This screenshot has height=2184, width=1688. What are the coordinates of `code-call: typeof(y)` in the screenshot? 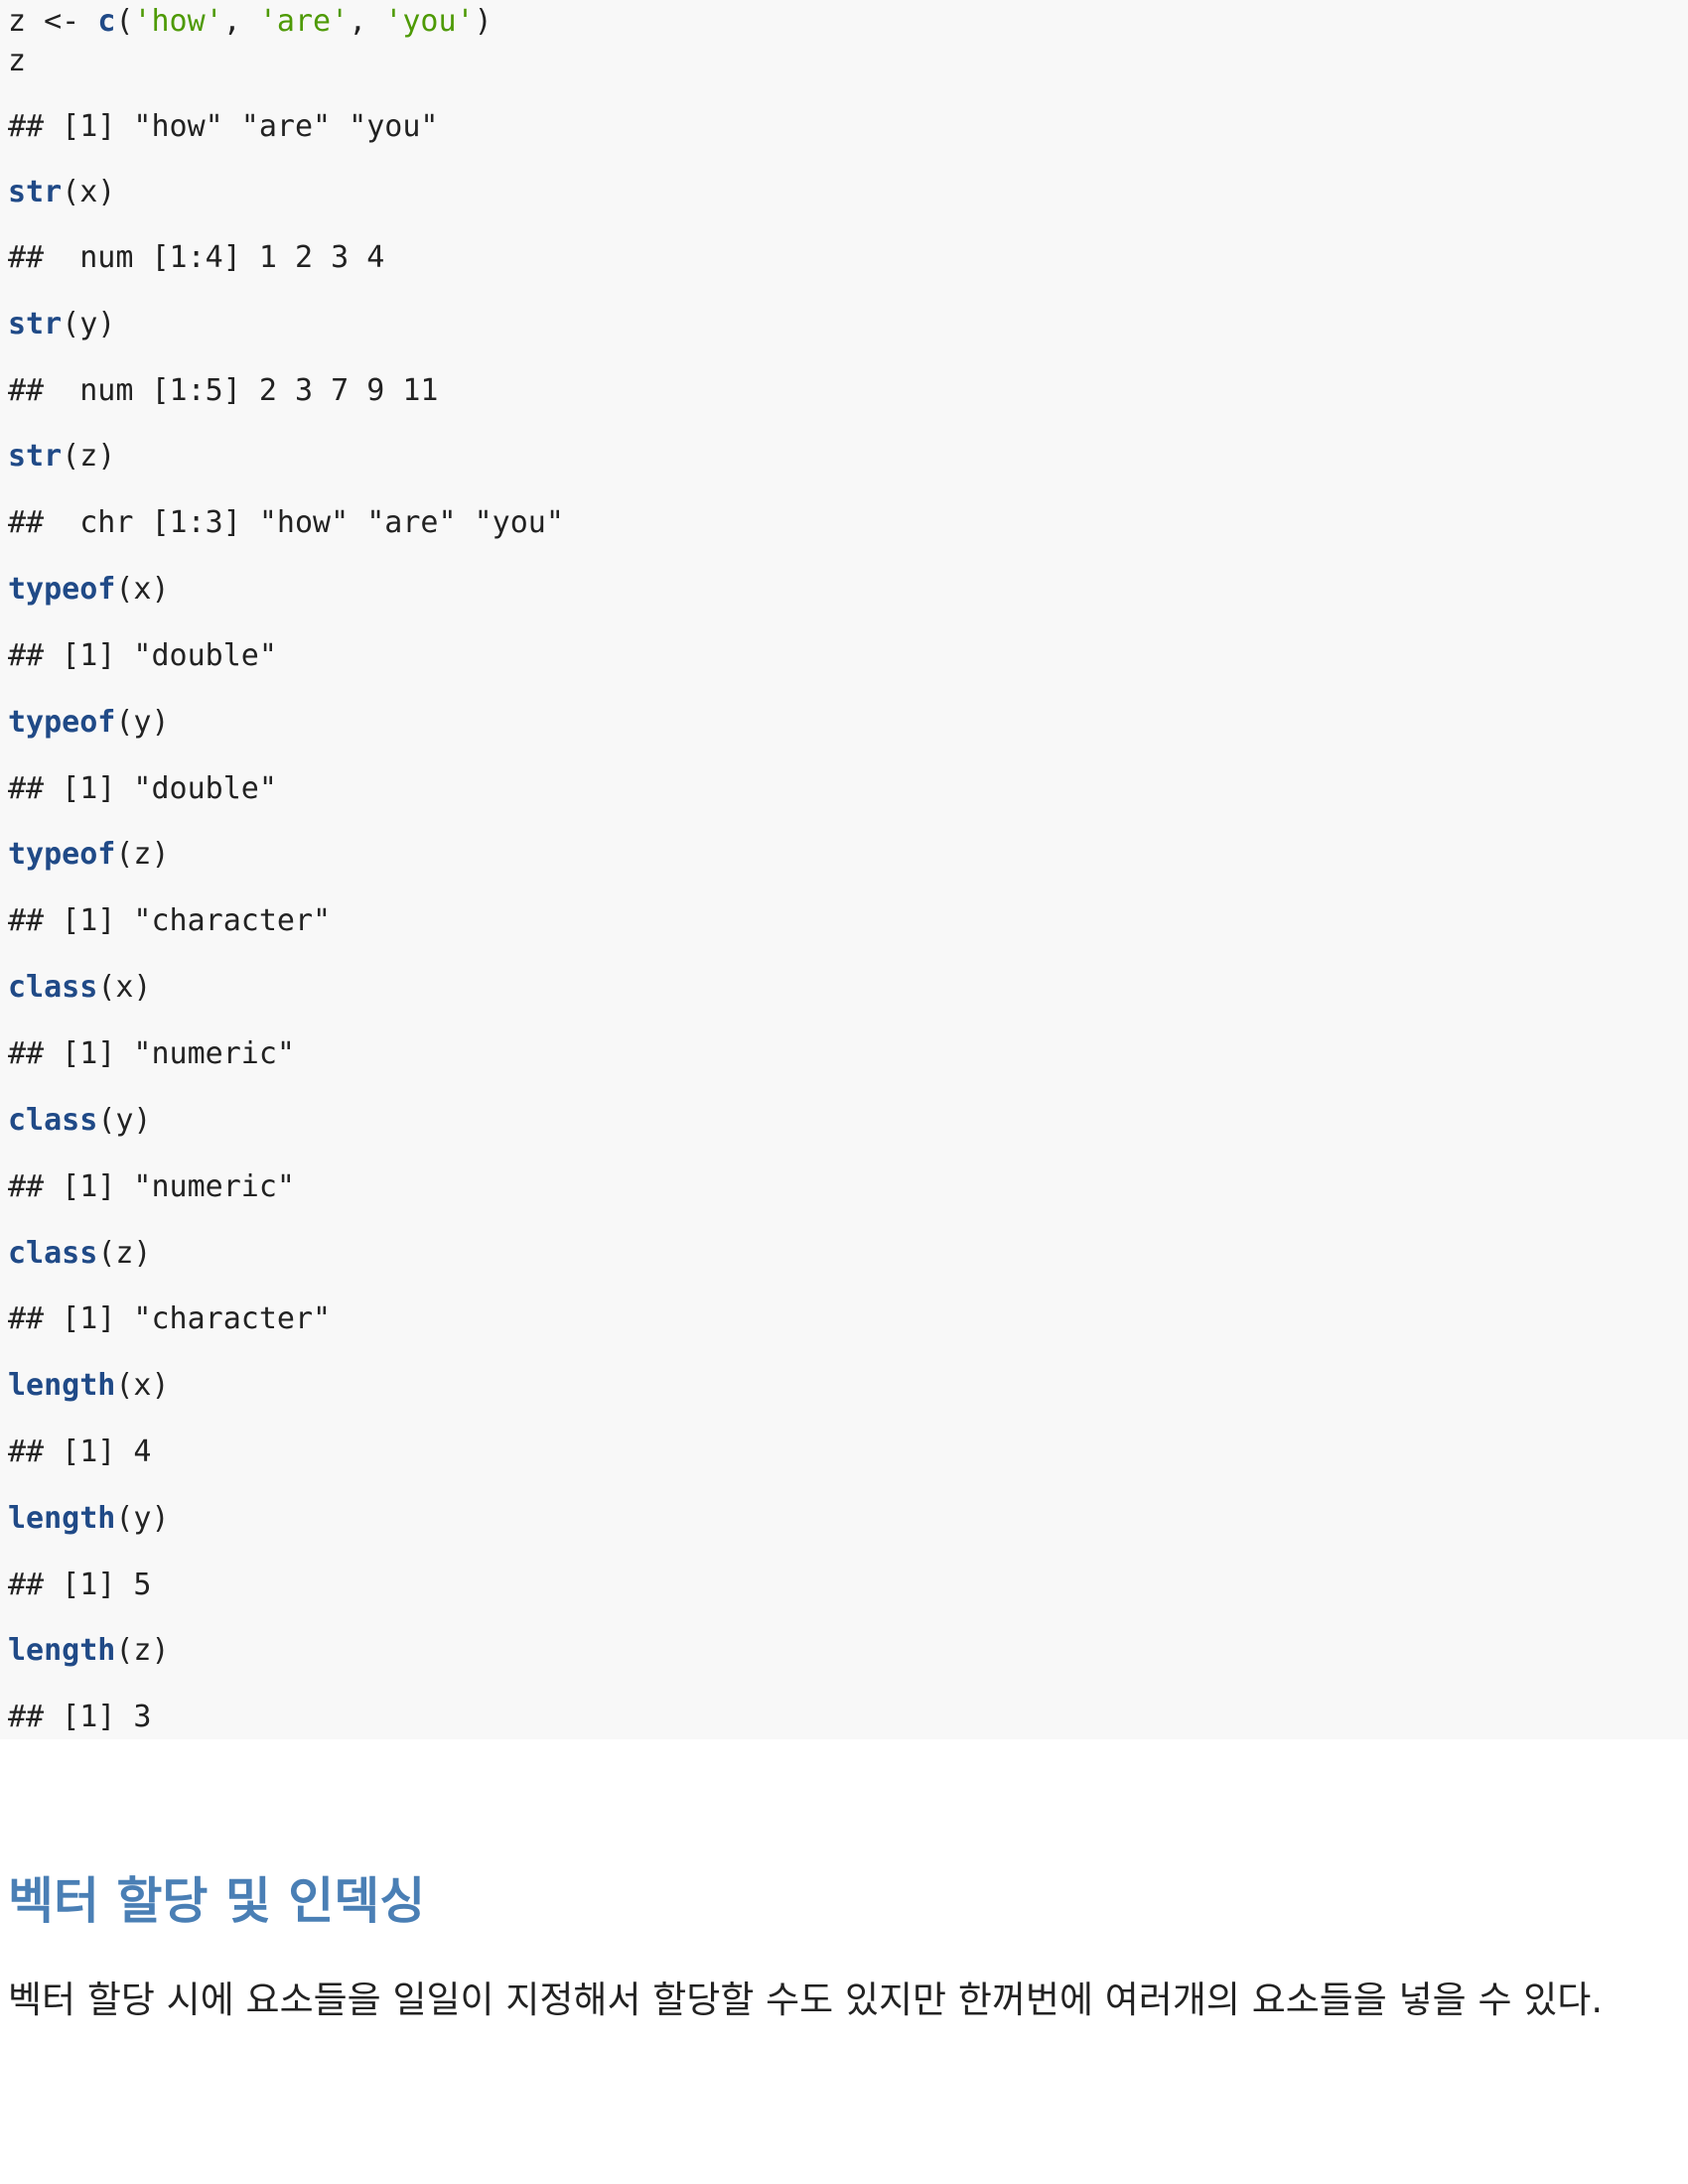 It's located at (89, 723).